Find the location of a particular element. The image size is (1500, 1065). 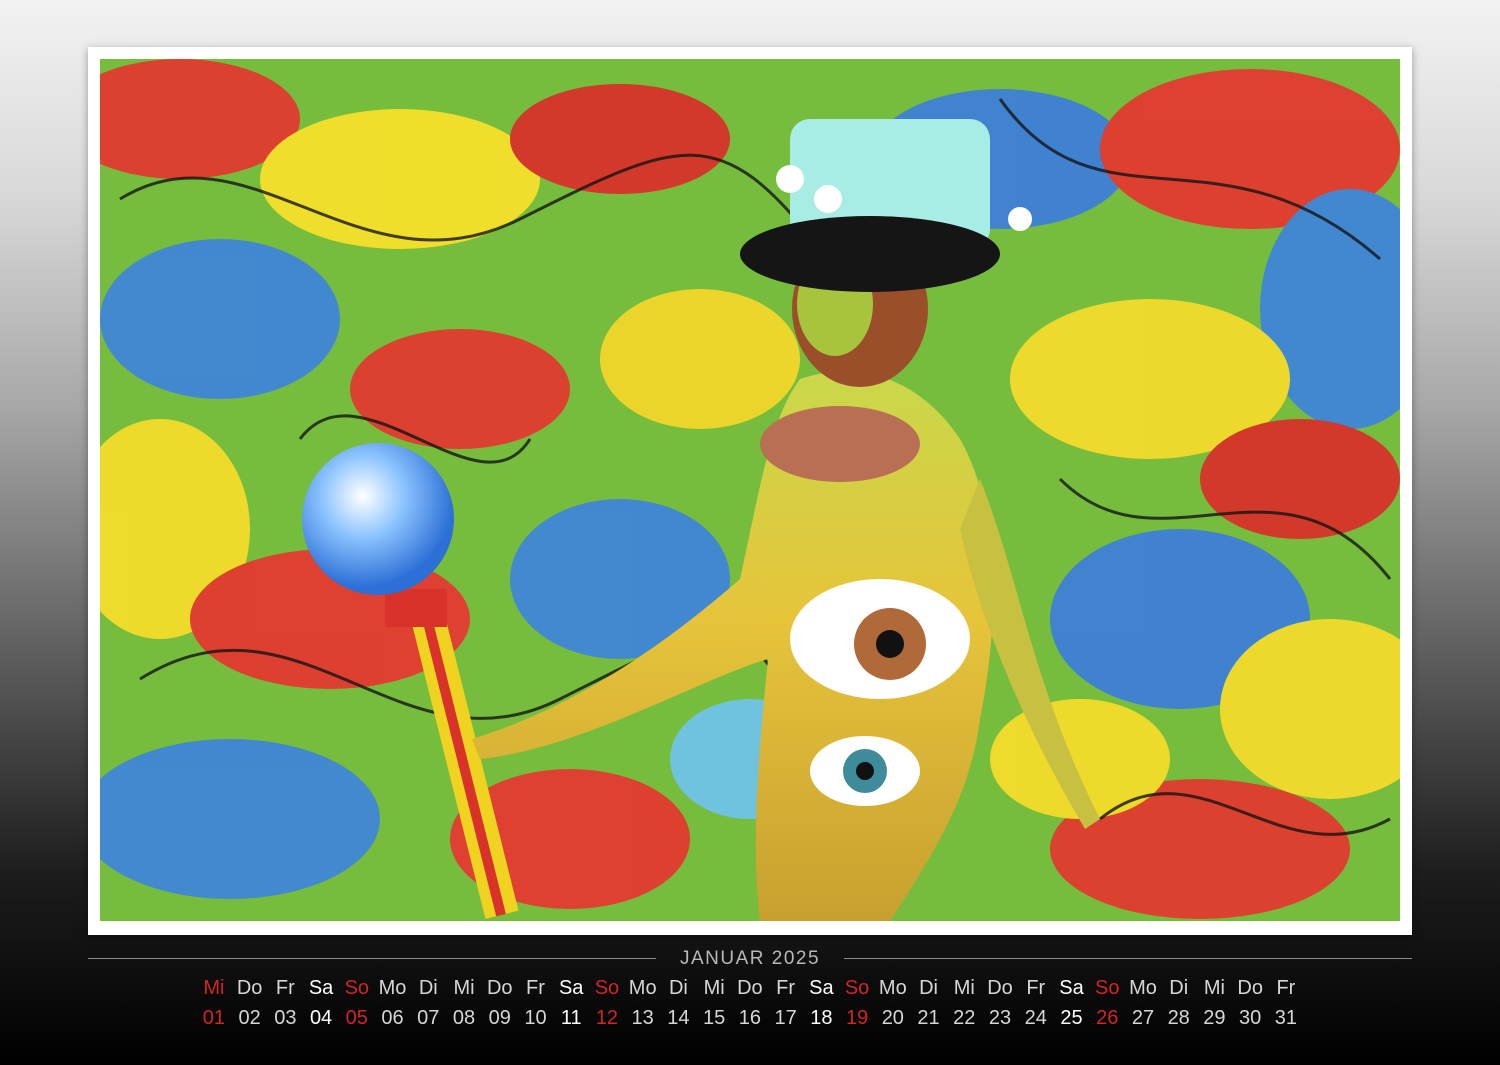

date-number: 02 is located at coordinates (249, 1018).